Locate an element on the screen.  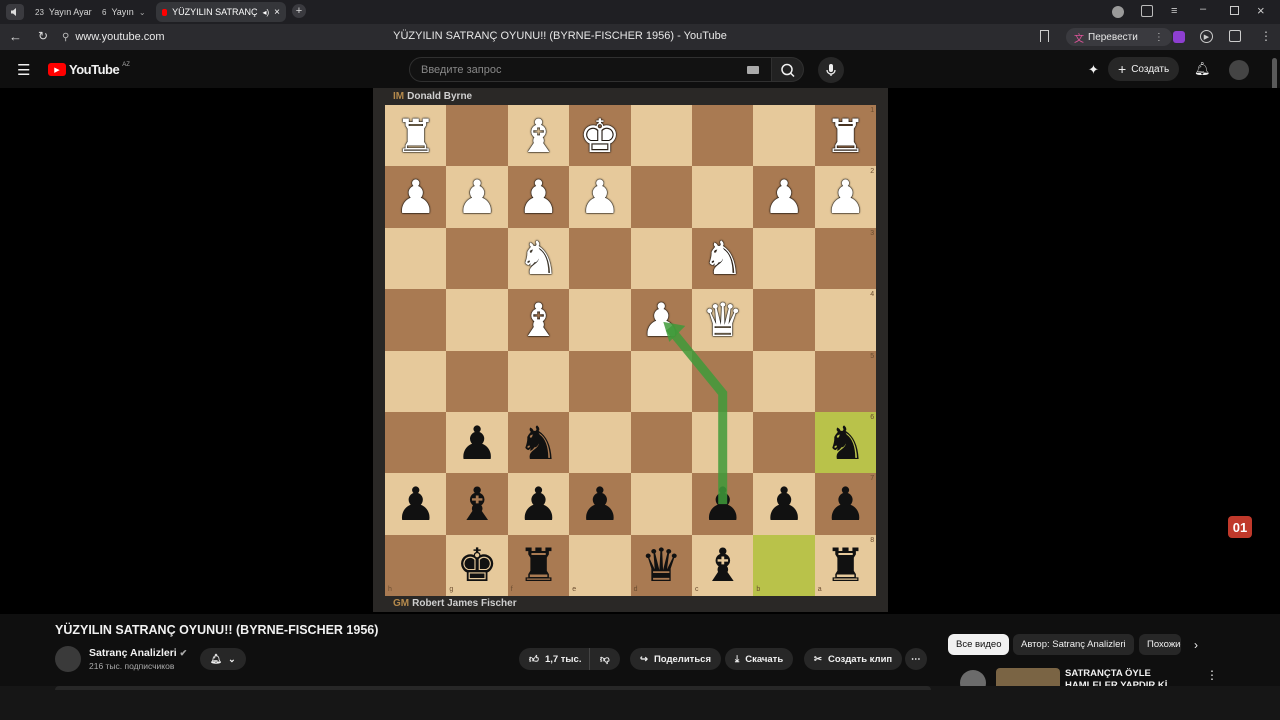
youtube-play-logo-icon: ▶ is located at coordinates (57, 69).